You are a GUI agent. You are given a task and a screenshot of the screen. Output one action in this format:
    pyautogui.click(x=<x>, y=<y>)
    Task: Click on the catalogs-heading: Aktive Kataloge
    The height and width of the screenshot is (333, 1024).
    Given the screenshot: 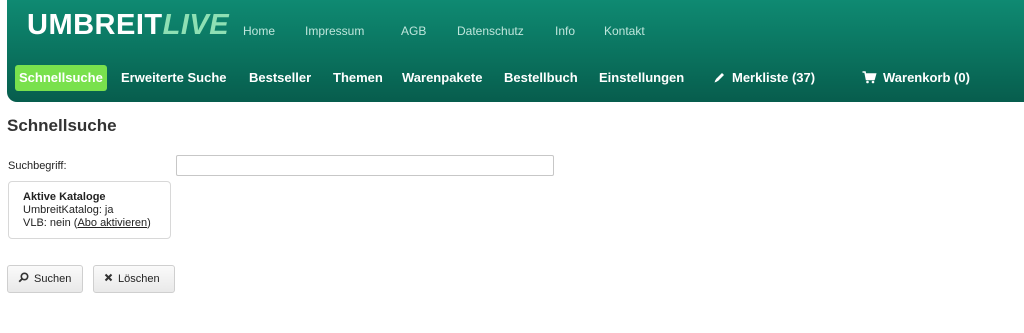 What is the action you would take?
    pyautogui.click(x=64, y=197)
    